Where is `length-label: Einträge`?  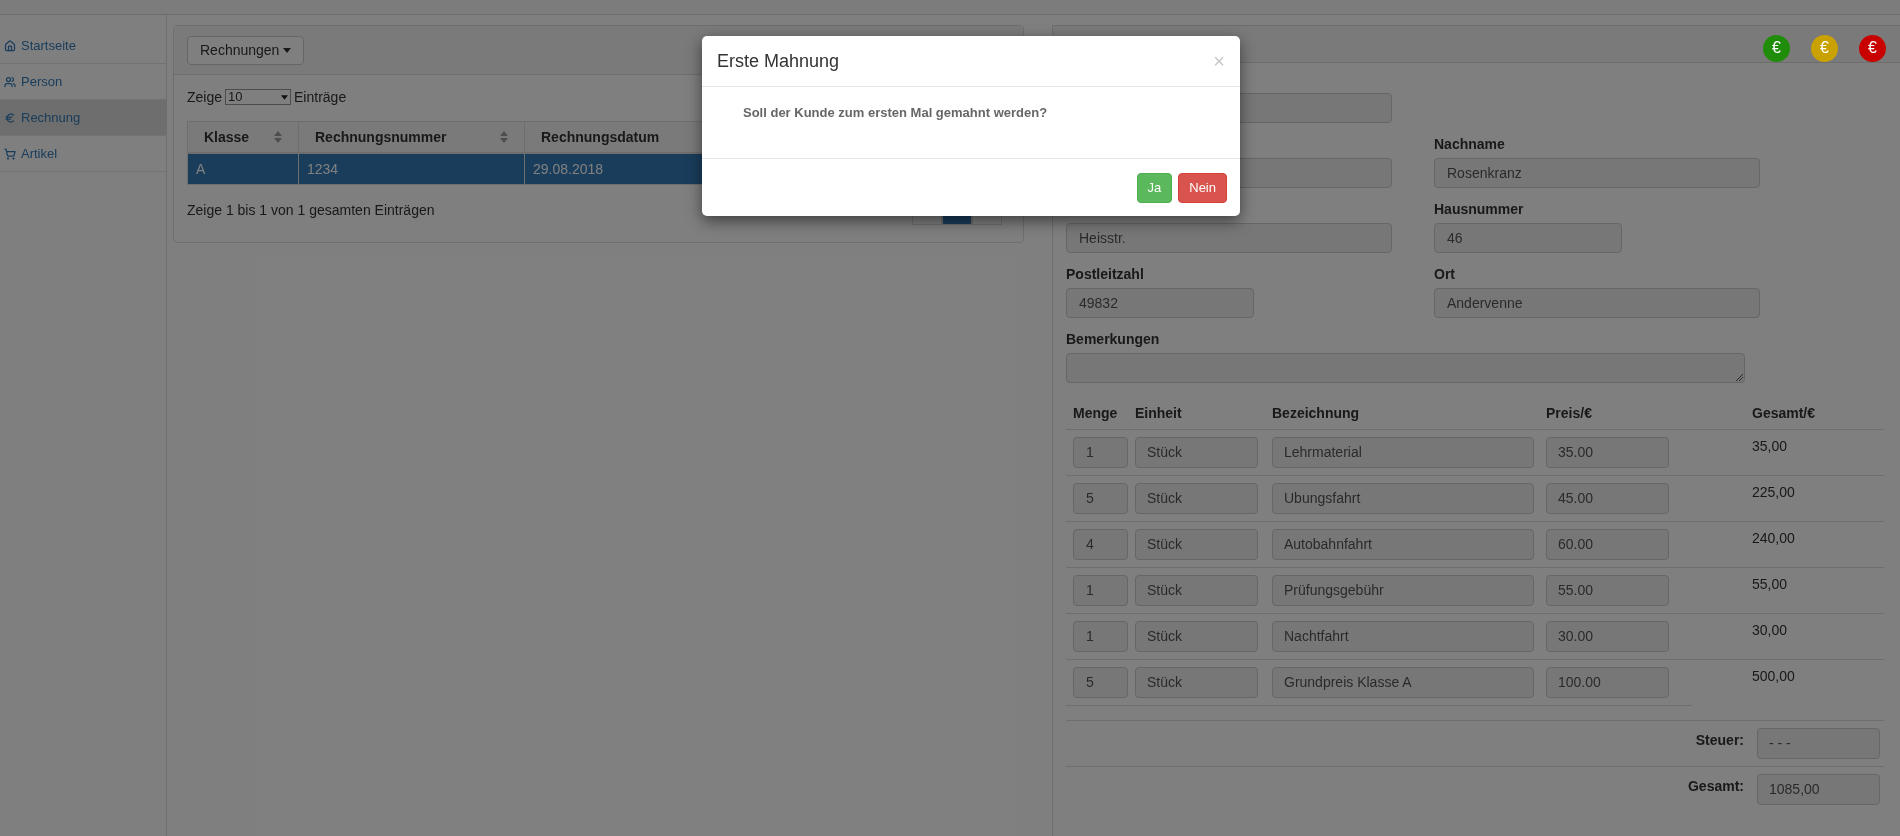 length-label: Einträge is located at coordinates (320, 97).